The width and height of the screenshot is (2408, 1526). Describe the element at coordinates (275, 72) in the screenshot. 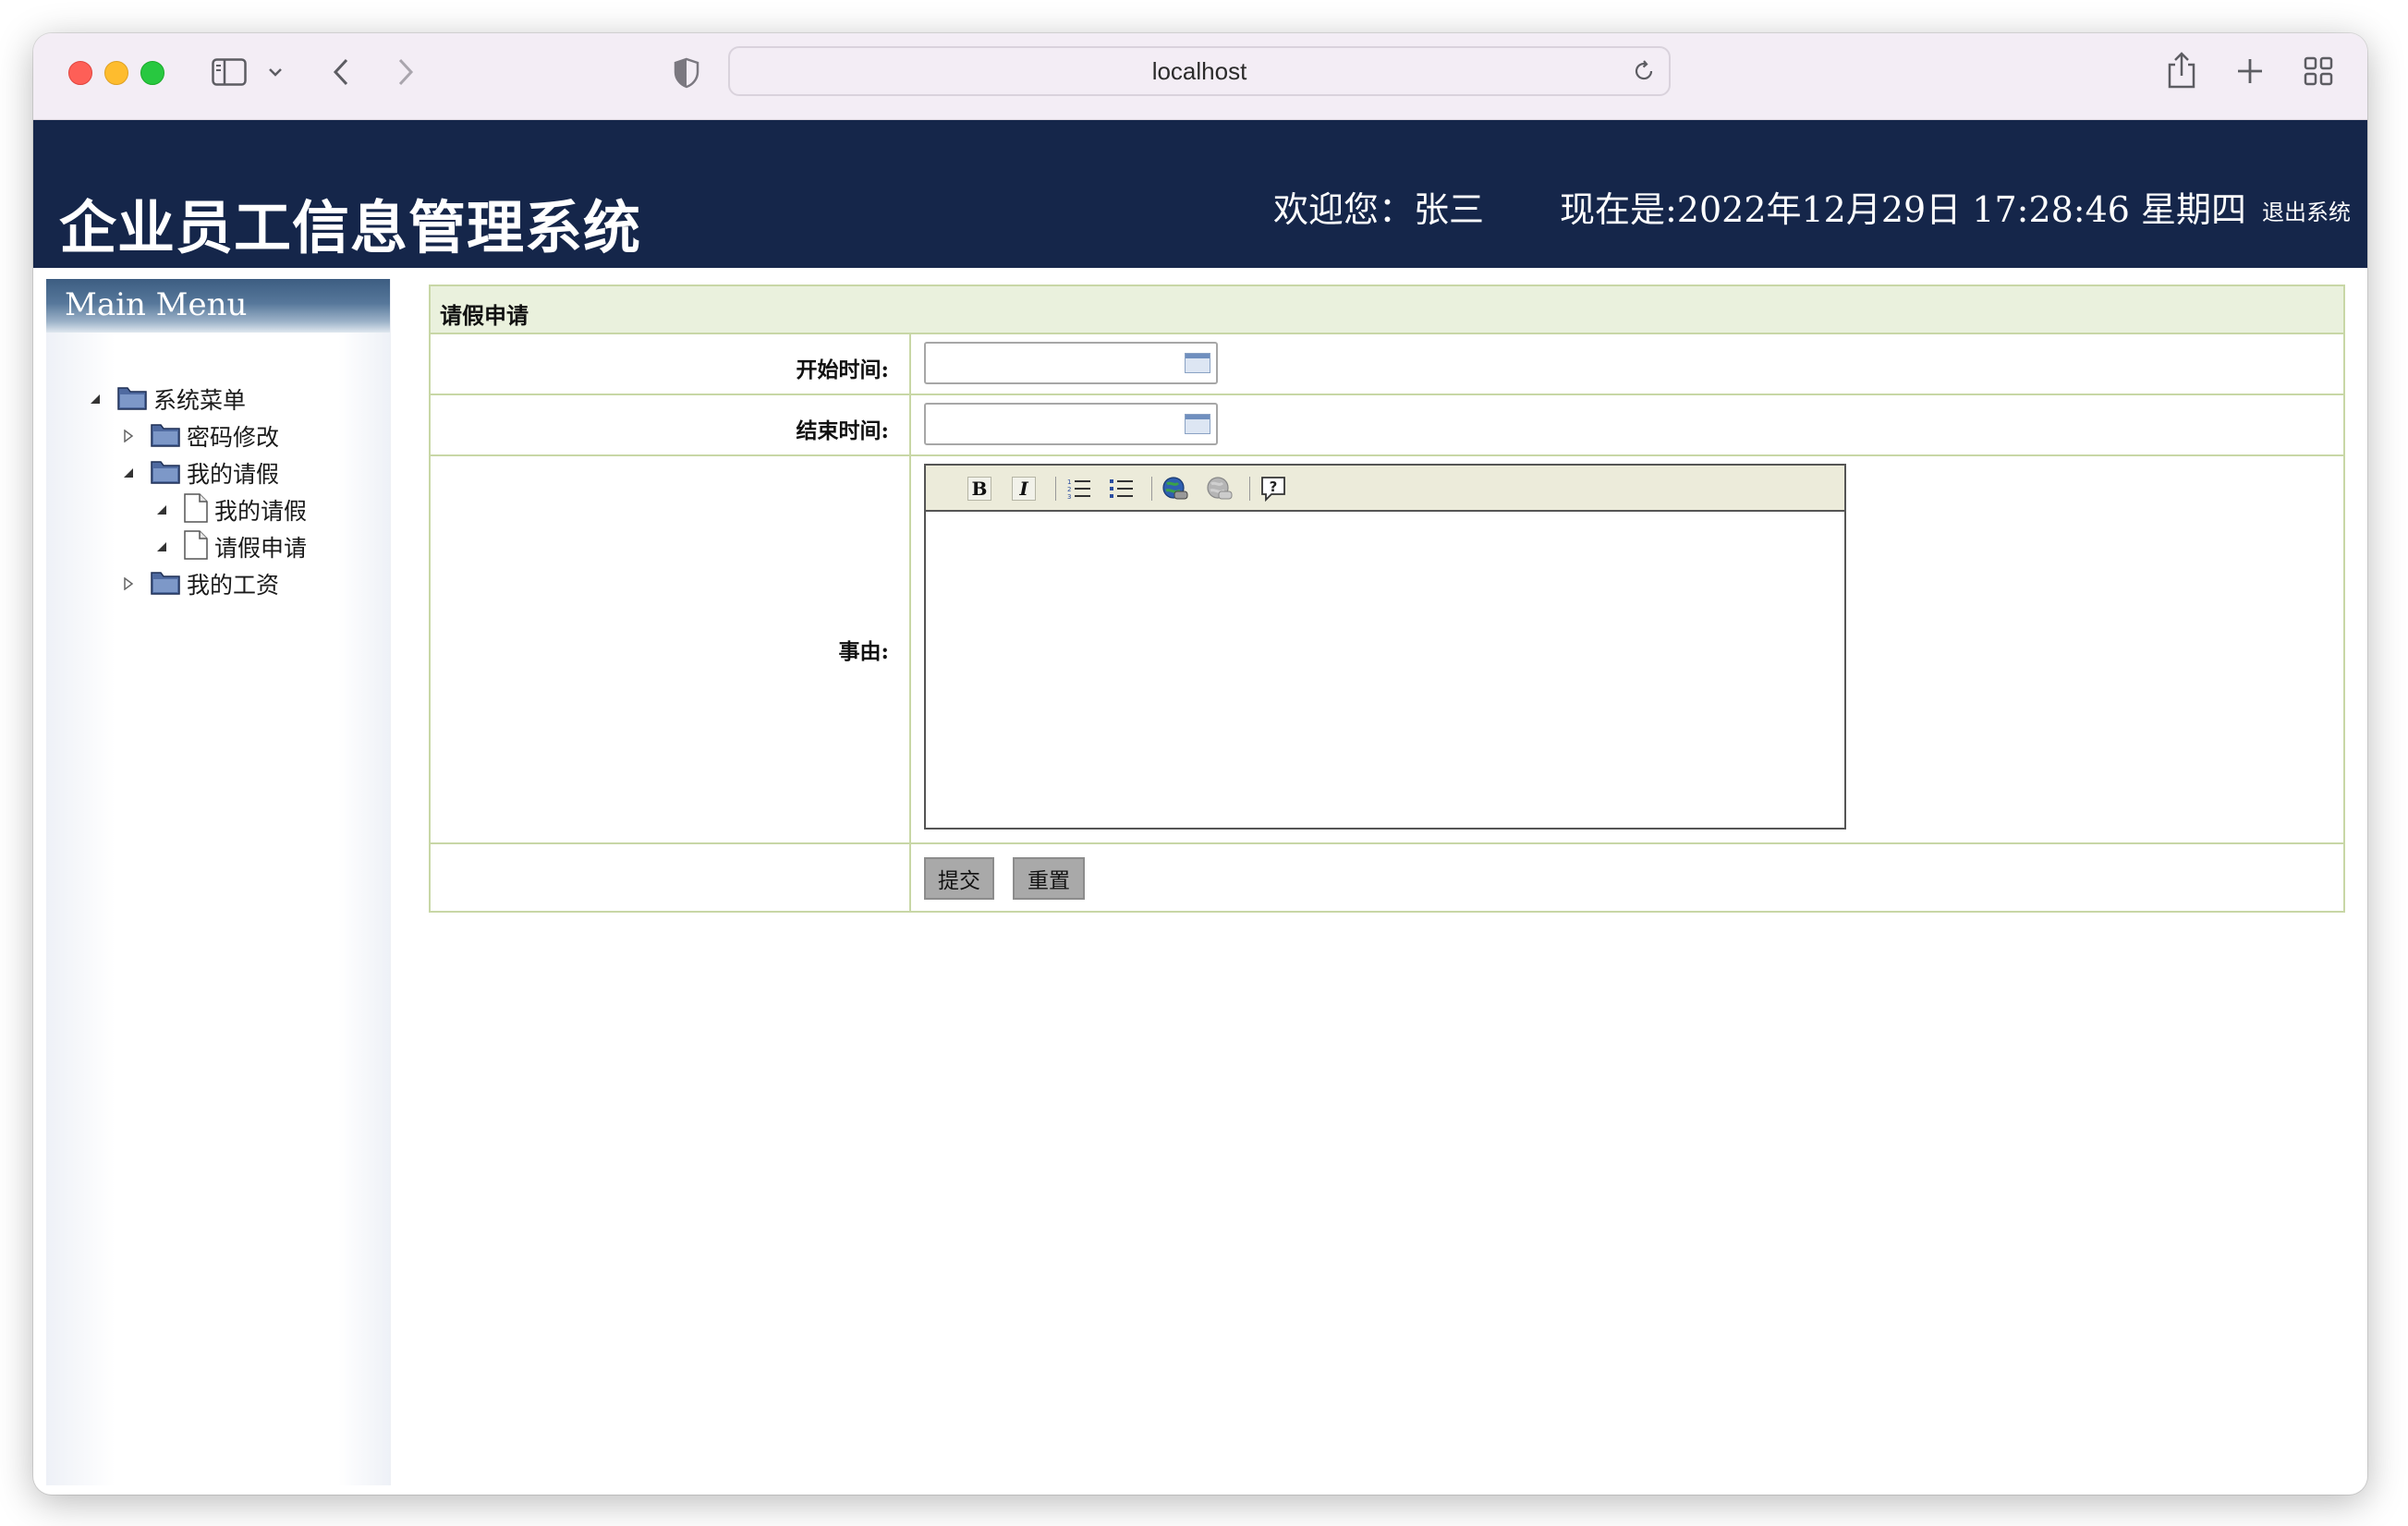

I see `chevron-down-icon` at that location.